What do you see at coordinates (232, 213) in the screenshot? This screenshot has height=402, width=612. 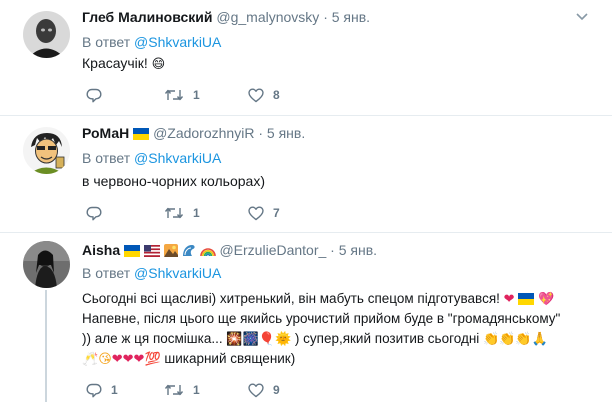 I see `tweet-actions: 1 7` at bounding box center [232, 213].